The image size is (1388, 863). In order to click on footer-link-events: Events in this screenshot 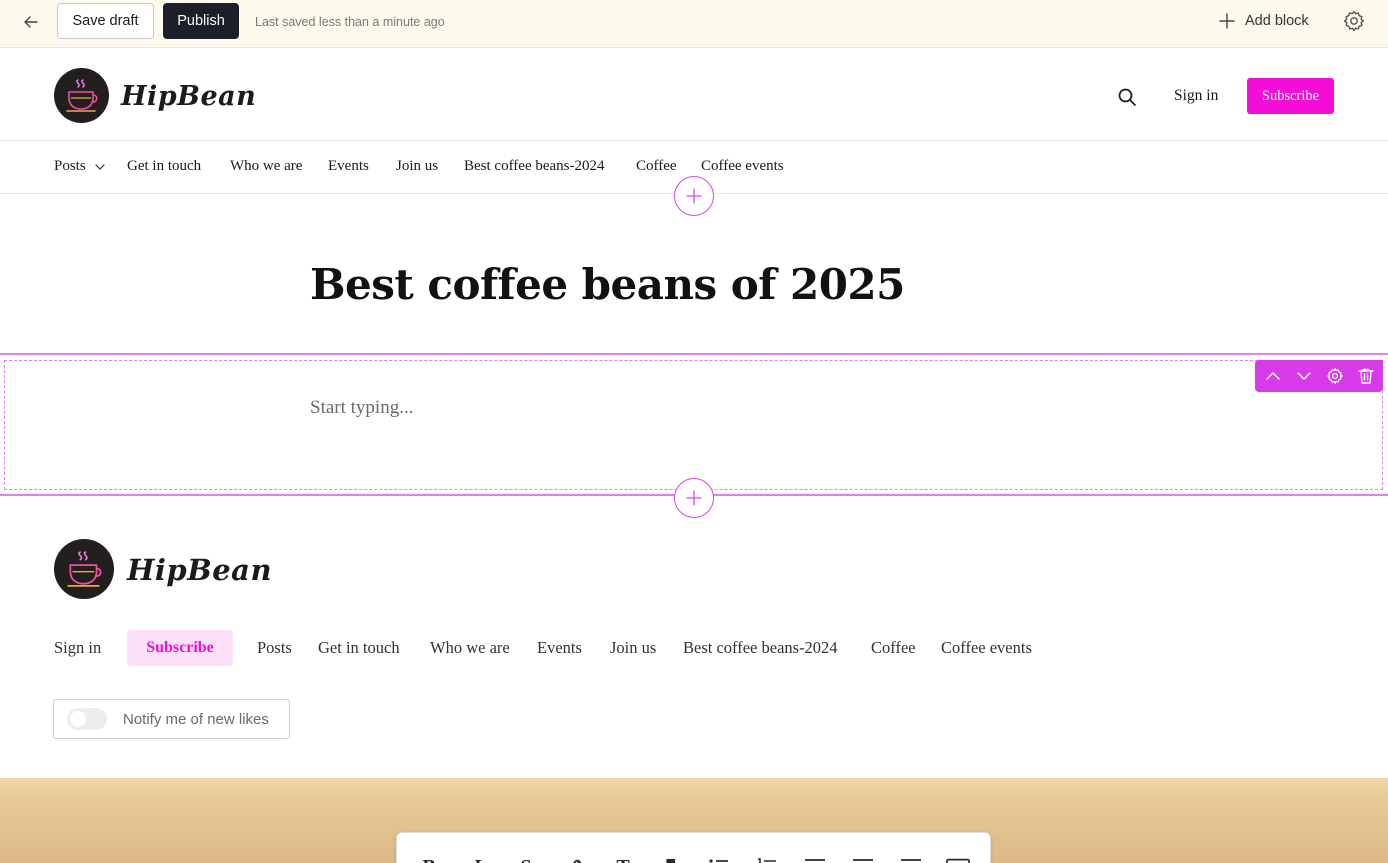, I will do `click(559, 648)`.